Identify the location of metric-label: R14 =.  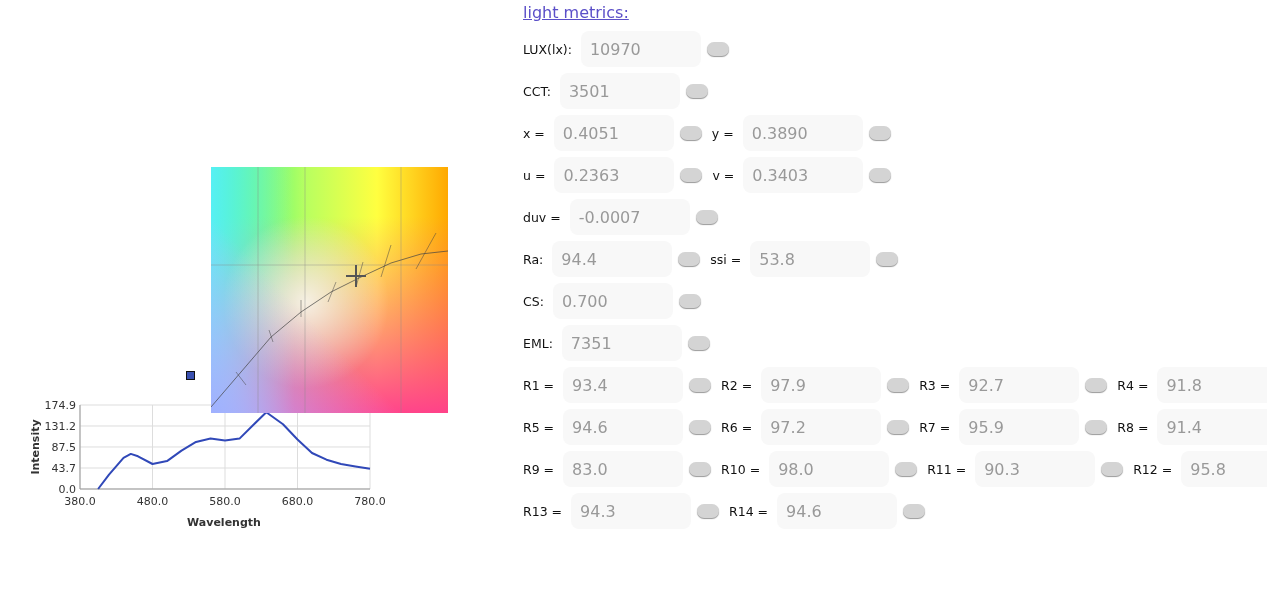
(749, 511).